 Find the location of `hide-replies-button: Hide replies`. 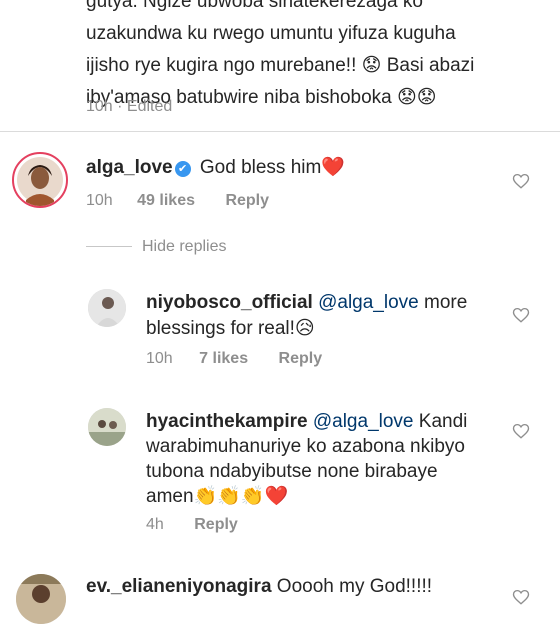

hide-replies-button: Hide replies is located at coordinates (156, 247).